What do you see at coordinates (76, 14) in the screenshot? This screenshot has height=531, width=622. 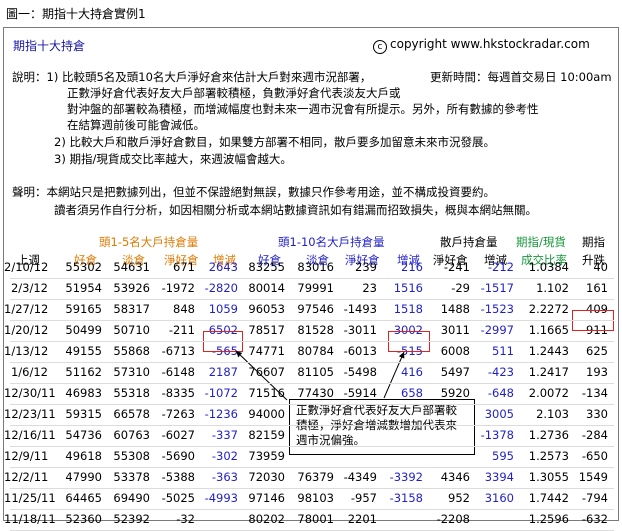 I see `figure-title: 圖一：期指十大持倉實例1` at bounding box center [76, 14].